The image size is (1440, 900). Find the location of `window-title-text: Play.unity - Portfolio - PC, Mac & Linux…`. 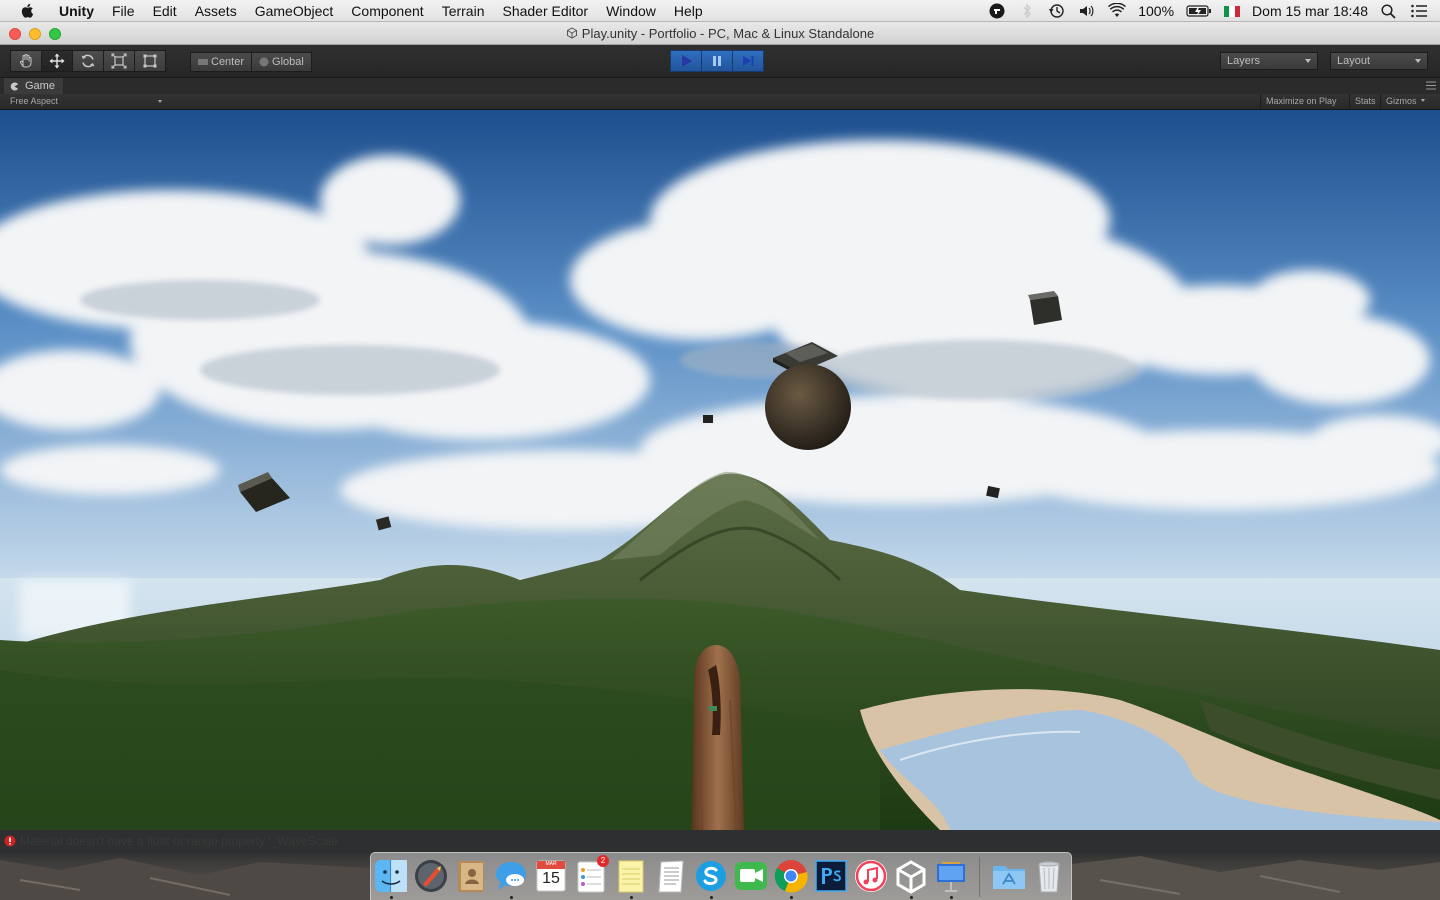

window-title-text: Play.unity - Portfolio - PC, Mac & Linux… is located at coordinates (728, 33).